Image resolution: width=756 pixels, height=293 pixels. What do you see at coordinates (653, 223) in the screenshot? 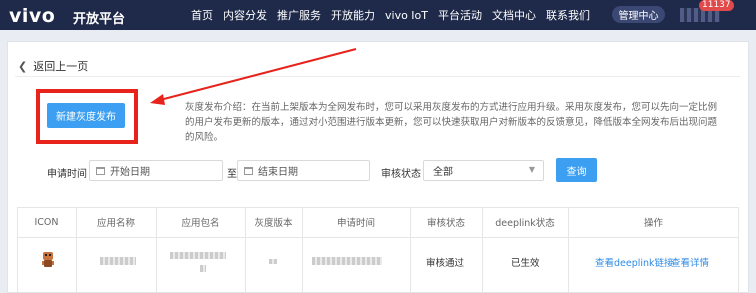
I see `th-actions: 操作` at bounding box center [653, 223].